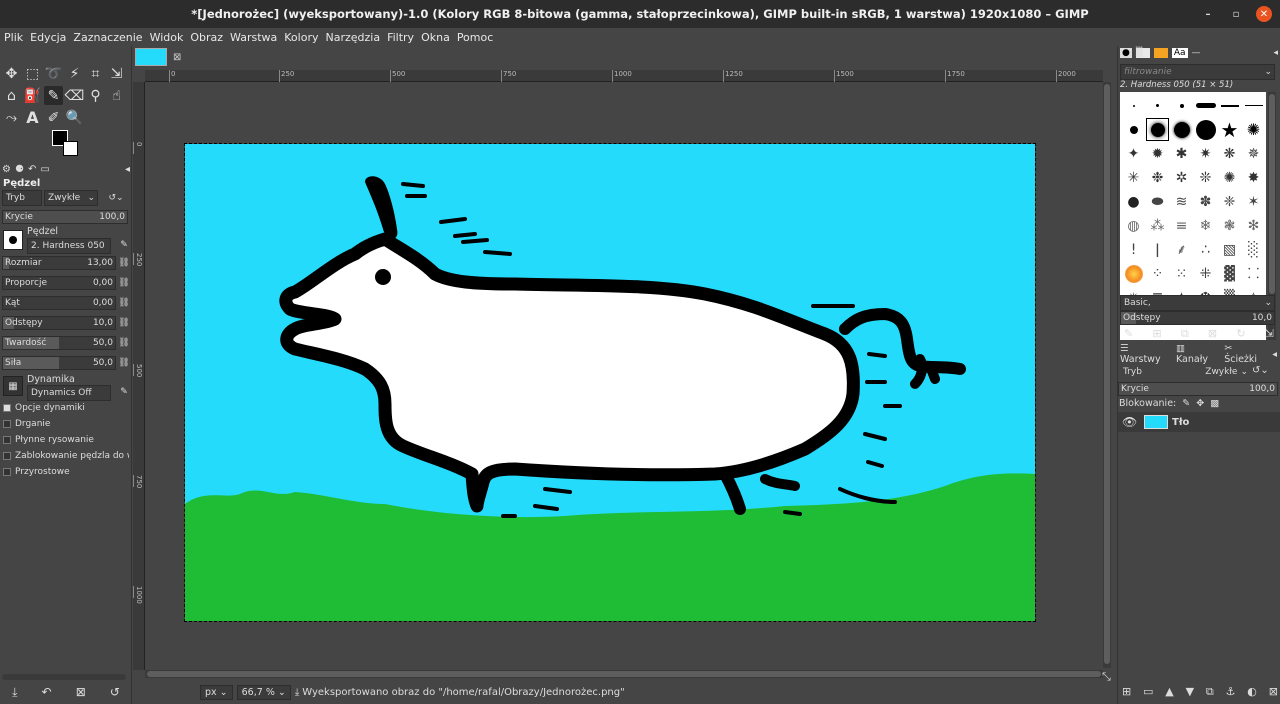  Describe the element at coordinates (1200, 403) in the screenshot. I see `lock-position-icon: ✥` at that location.